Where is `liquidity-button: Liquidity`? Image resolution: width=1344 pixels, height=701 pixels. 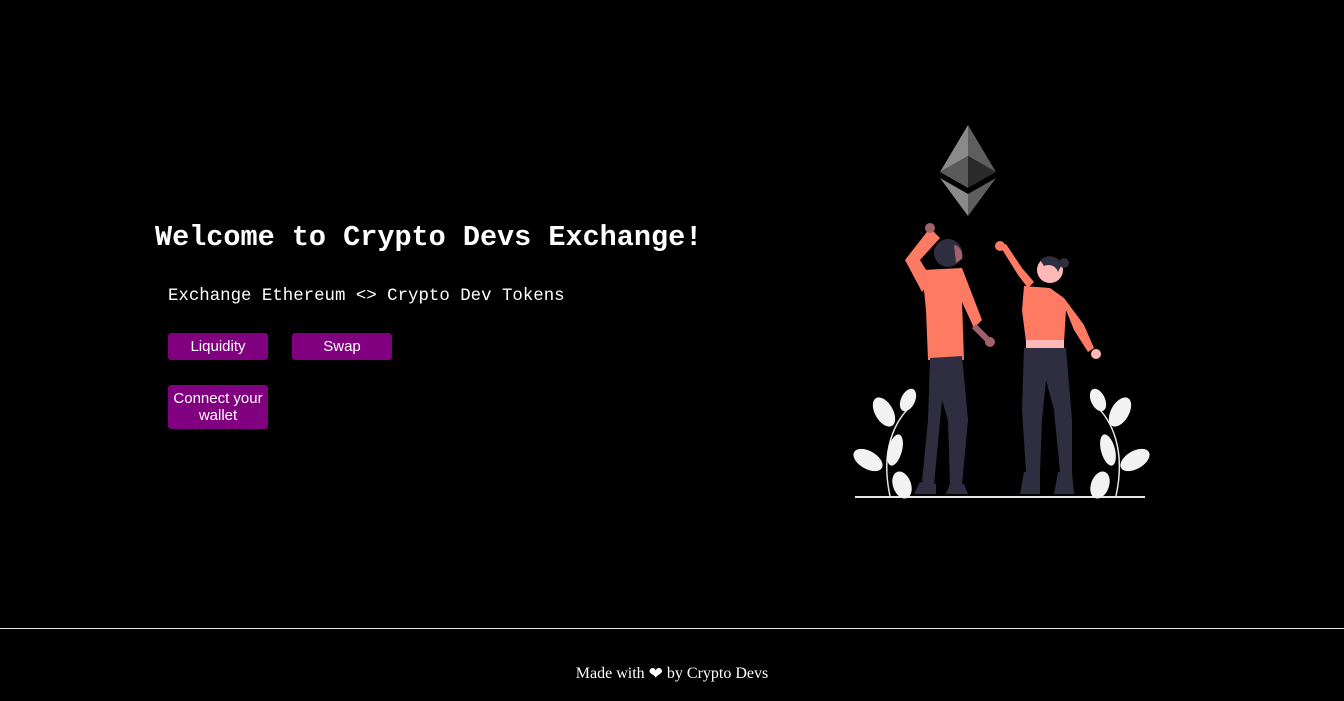 liquidity-button: Liquidity is located at coordinates (218, 346).